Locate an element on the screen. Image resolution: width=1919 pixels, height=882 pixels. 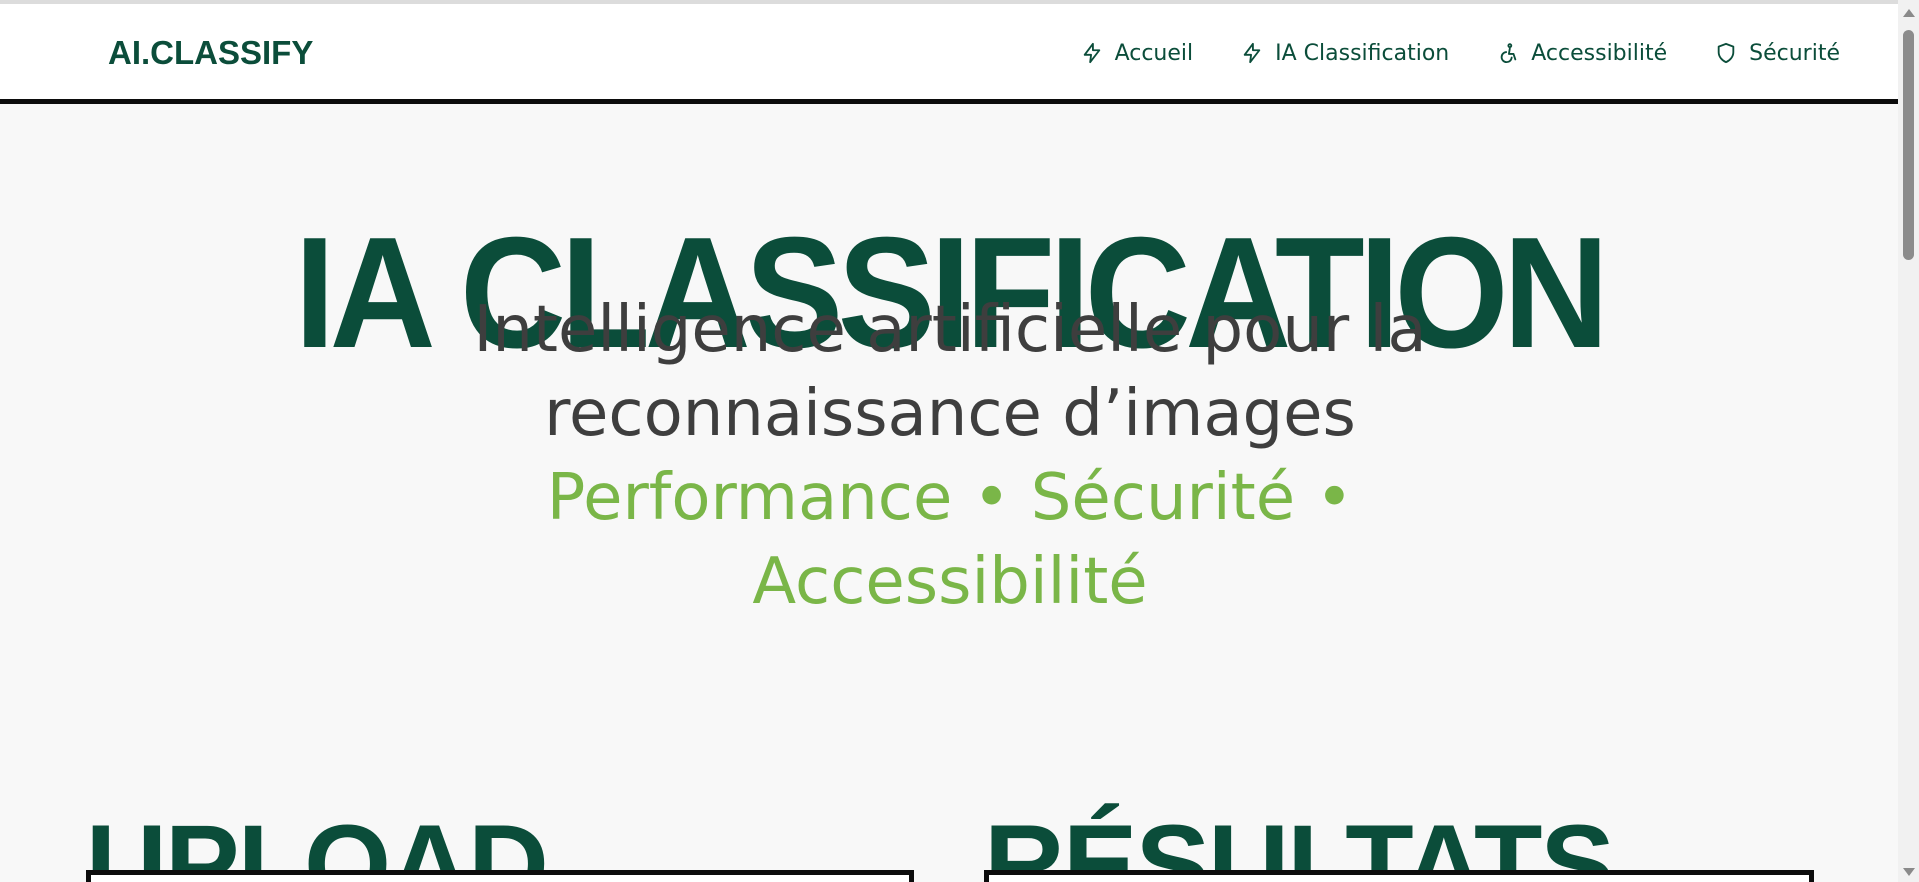
nav-item-securite: Sécurité is located at coordinates (1776, 53).